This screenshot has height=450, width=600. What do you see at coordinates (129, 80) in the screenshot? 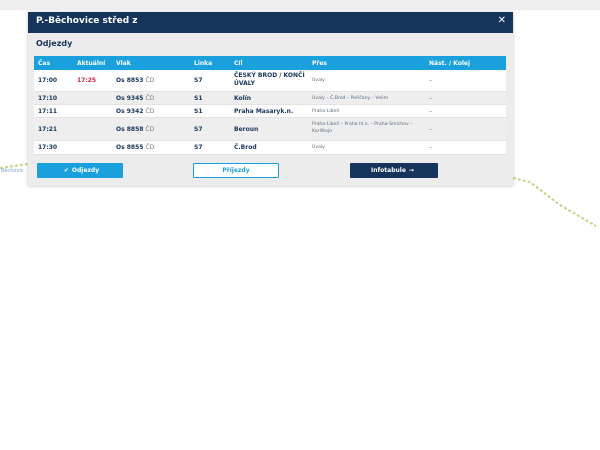
I see `train-number: Os 8853` at bounding box center [129, 80].